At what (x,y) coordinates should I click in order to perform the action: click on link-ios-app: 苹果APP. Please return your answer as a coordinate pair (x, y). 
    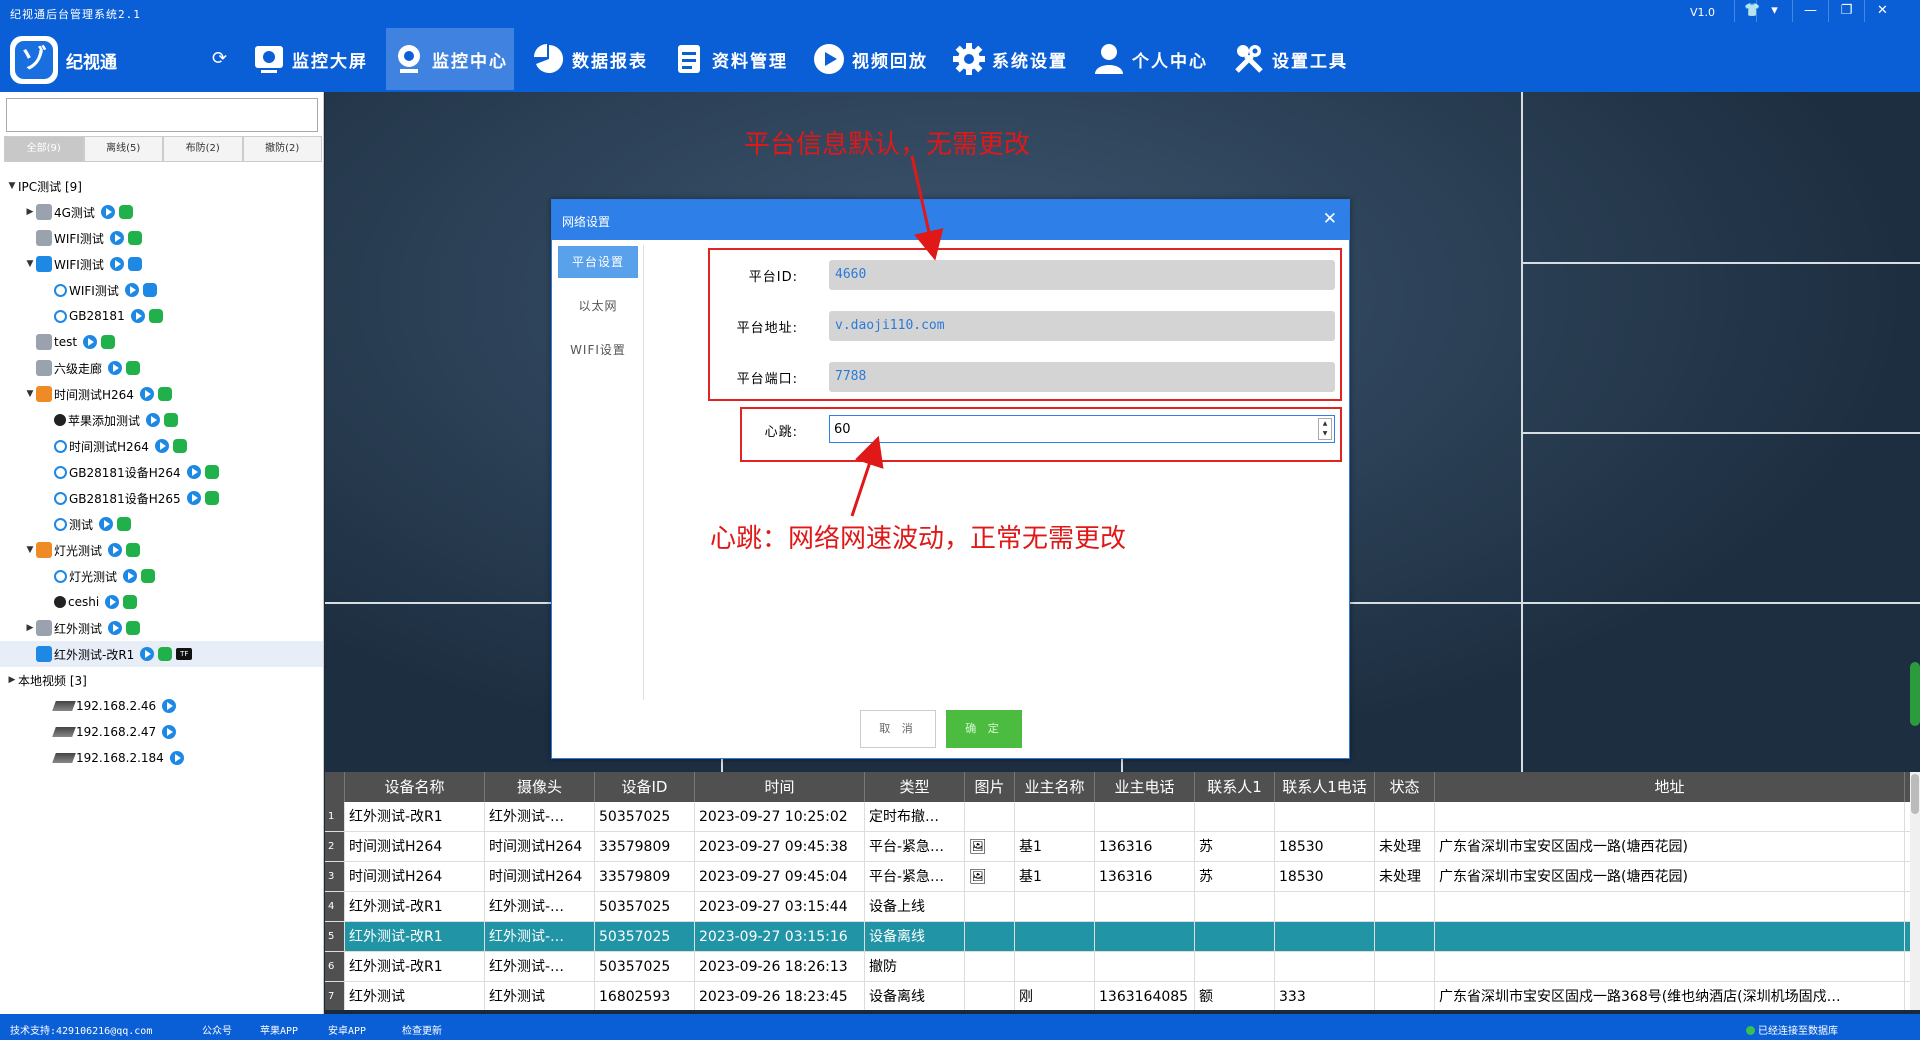
    Looking at the image, I should click on (279, 1029).